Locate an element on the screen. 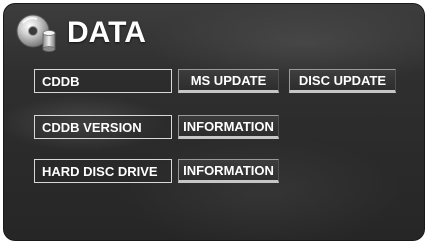 The height and width of the screenshot is (244, 428). cddb-label: CDDB is located at coordinates (103, 81).